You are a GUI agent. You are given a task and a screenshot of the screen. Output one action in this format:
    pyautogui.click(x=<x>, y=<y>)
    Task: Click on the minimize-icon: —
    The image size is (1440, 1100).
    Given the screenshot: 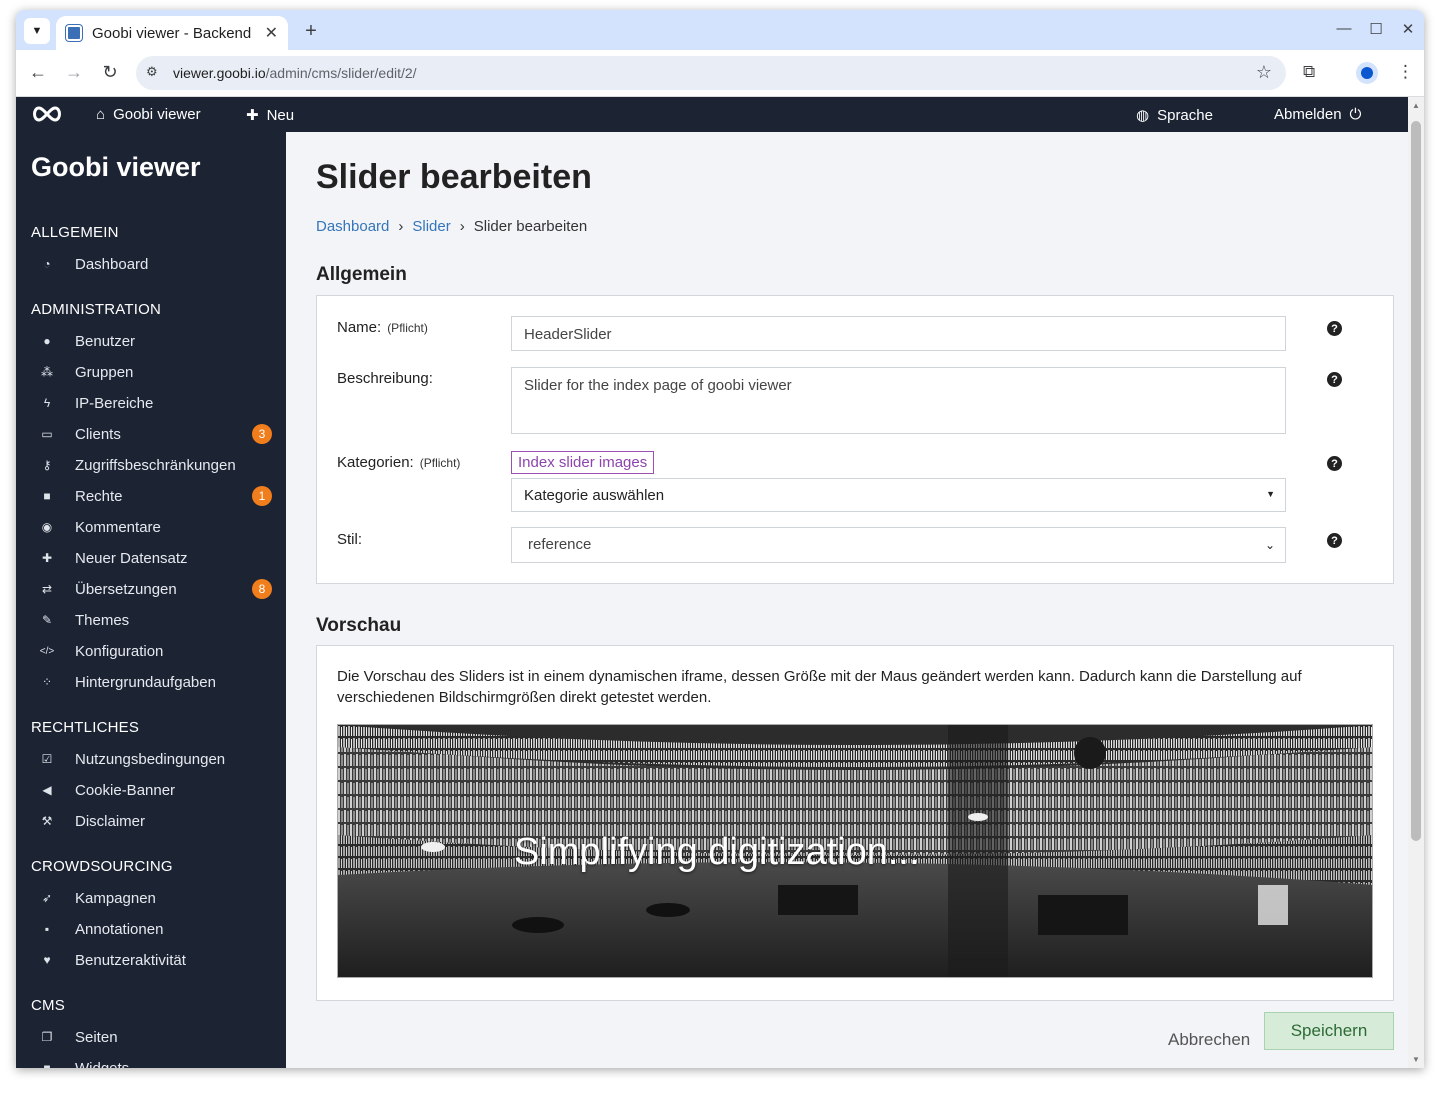 What is the action you would take?
    pyautogui.click(x=1344, y=28)
    